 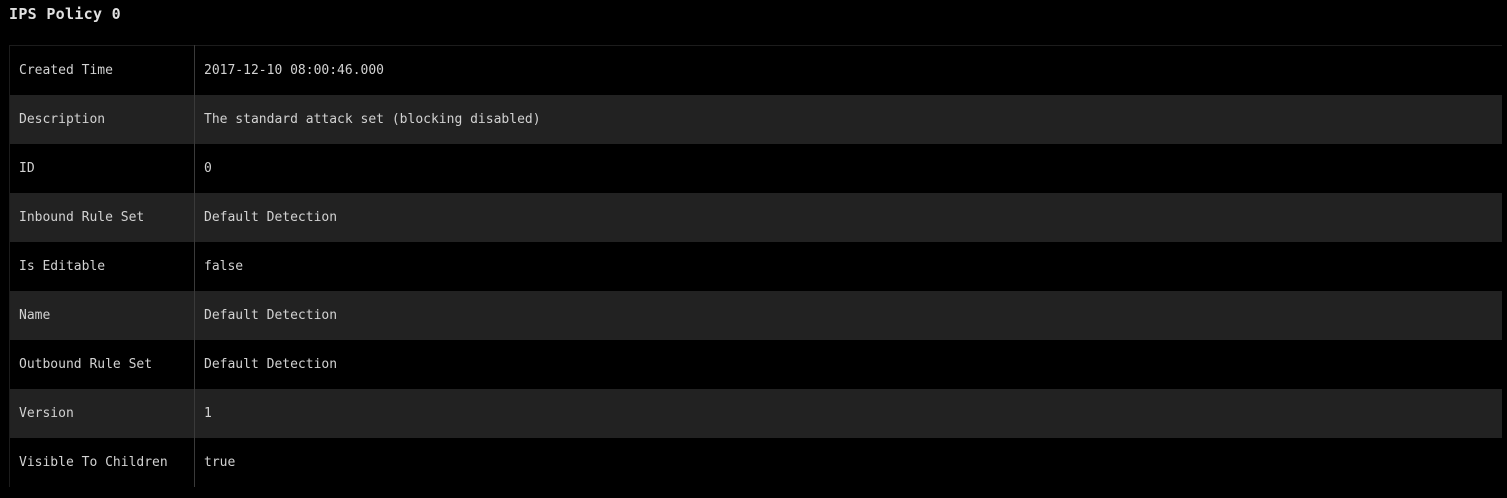 I want to click on table-row: Visible To Children true, so click(x=755, y=462).